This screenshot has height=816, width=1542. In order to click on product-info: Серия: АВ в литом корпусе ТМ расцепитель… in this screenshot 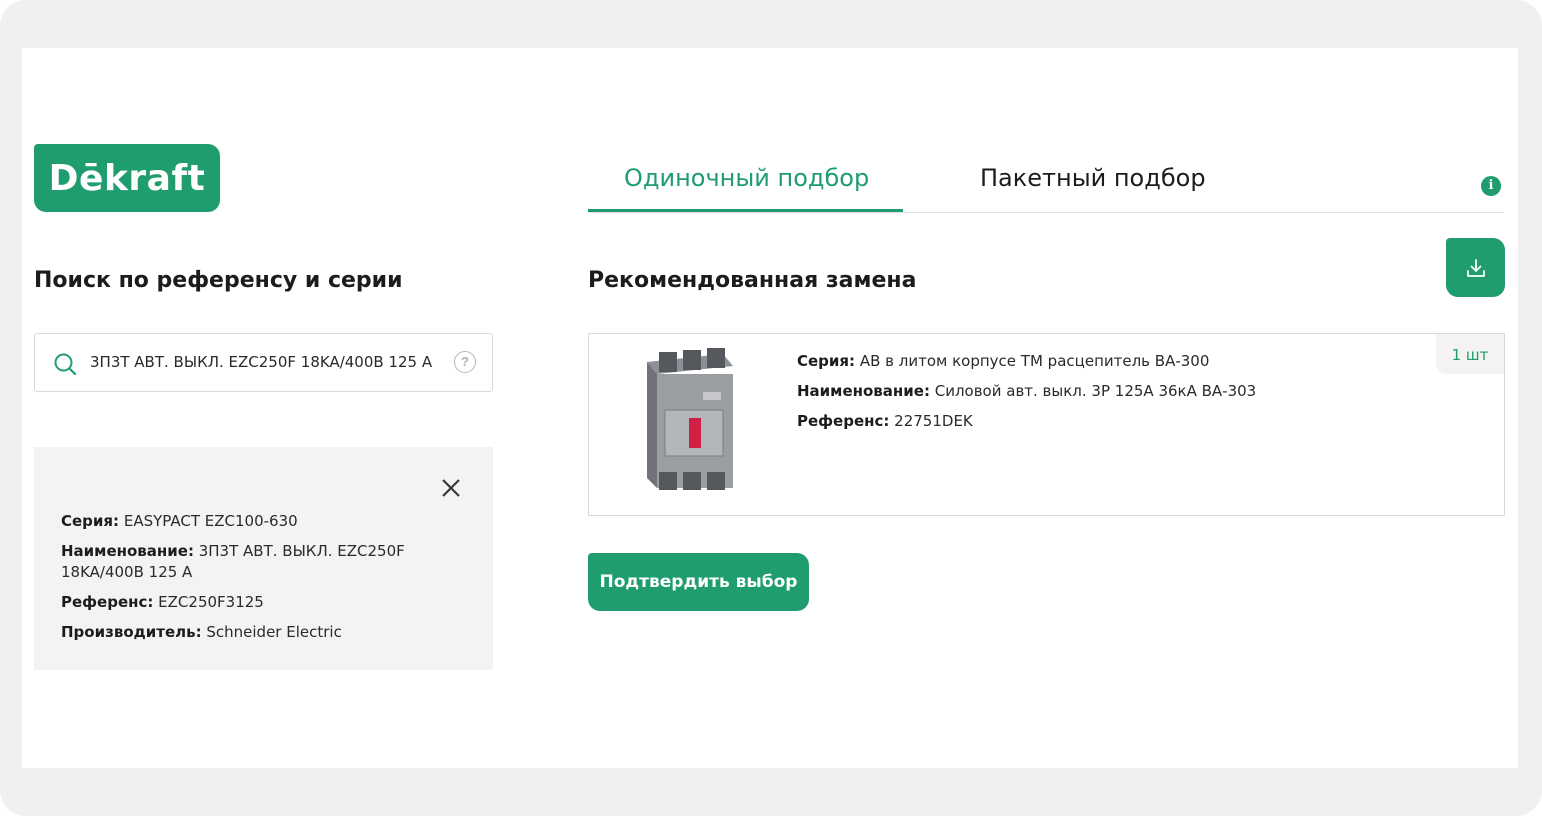, I will do `click(1026, 396)`.